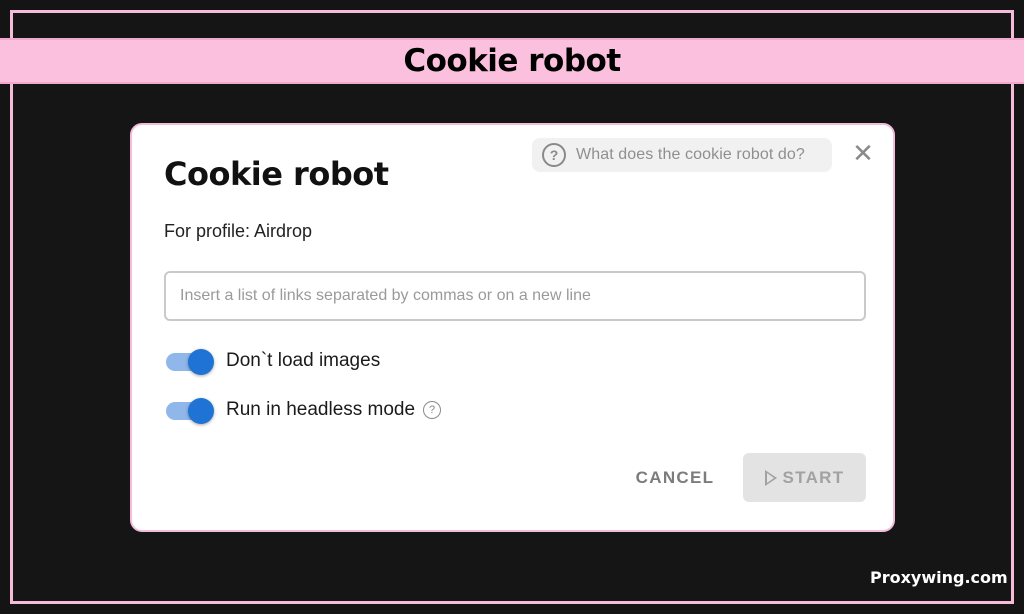 The width and height of the screenshot is (1024, 614). I want to click on help-link: ? What does the cookie robot do?, so click(682, 155).